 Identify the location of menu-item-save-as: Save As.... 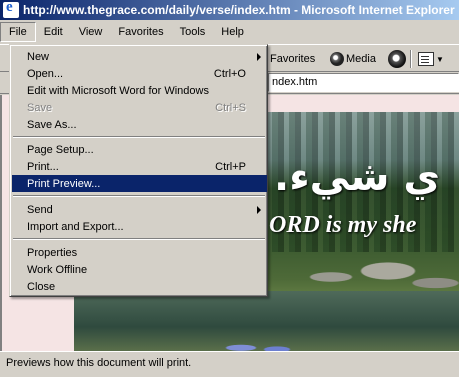
(139, 124).